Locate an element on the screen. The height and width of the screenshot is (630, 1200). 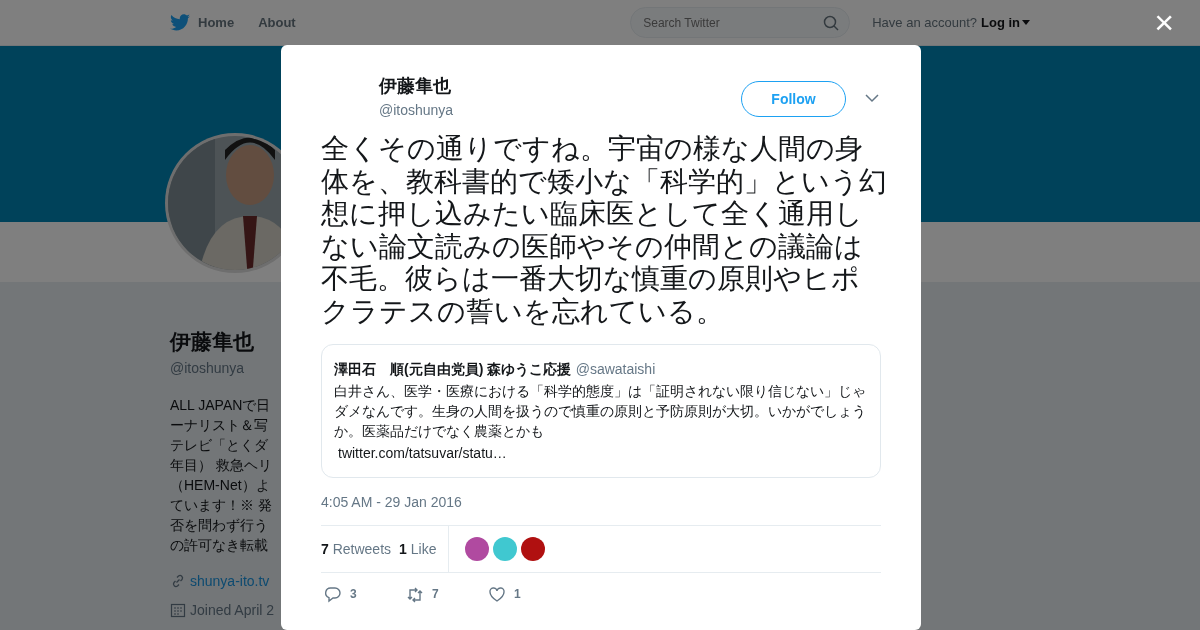
bio-line: ALL JAPANで日 is located at coordinates (221, 405).